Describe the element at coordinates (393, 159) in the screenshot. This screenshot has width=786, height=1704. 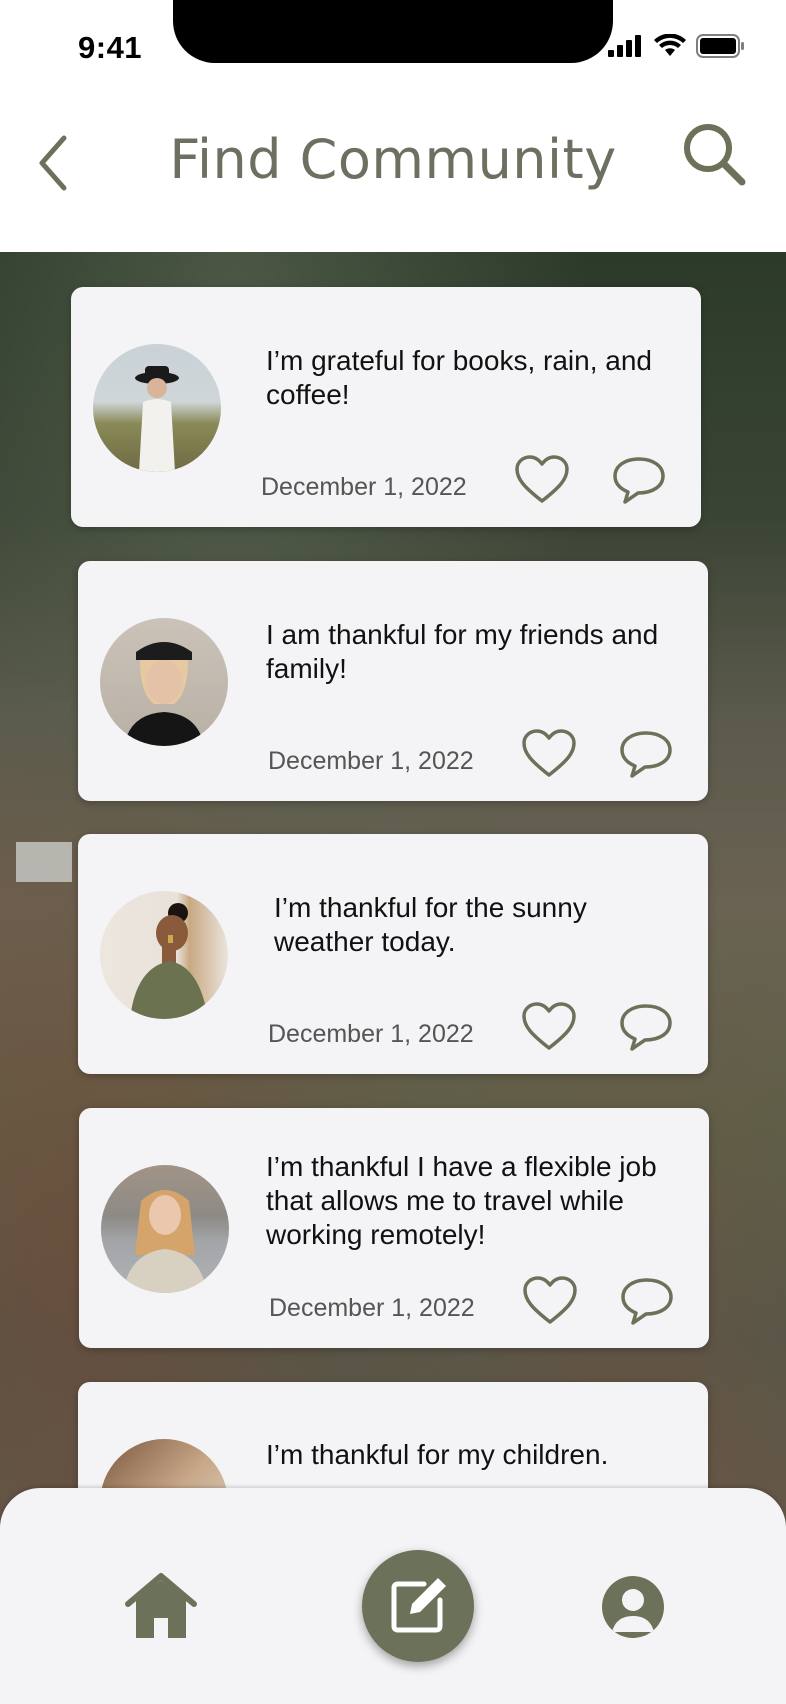
I see `page-title: Find Community` at that location.